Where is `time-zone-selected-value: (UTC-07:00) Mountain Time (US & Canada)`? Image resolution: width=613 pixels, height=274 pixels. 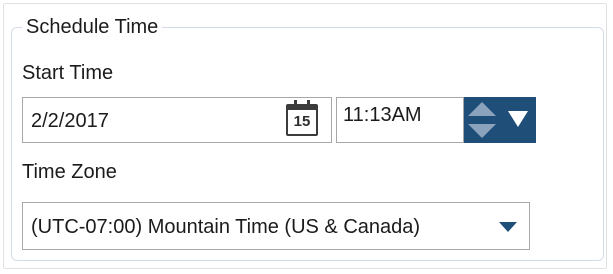 time-zone-selected-value: (UTC-07:00) Mountain Time (US & Canada) is located at coordinates (226, 227).